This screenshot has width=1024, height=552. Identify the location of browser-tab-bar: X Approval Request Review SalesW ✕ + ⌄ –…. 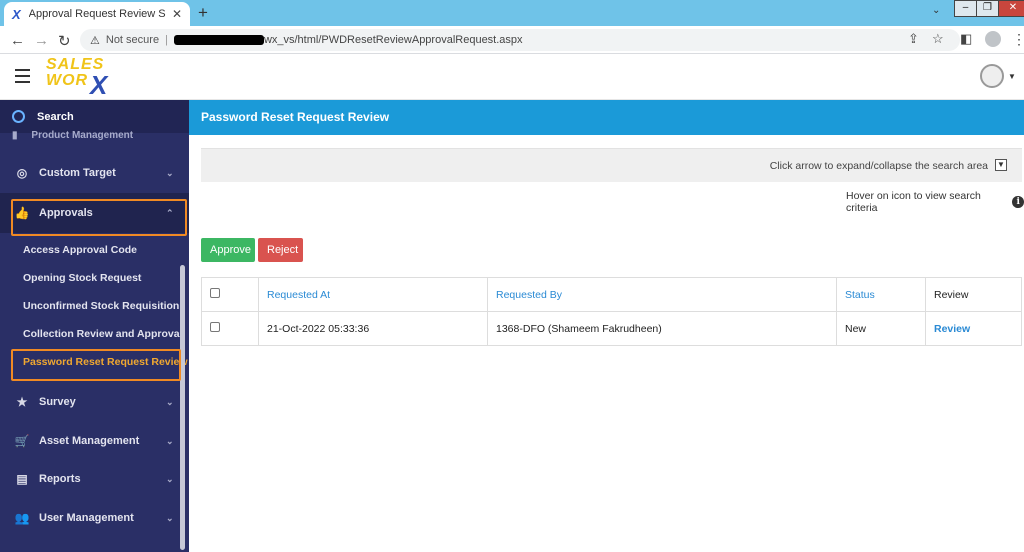
(512, 13).